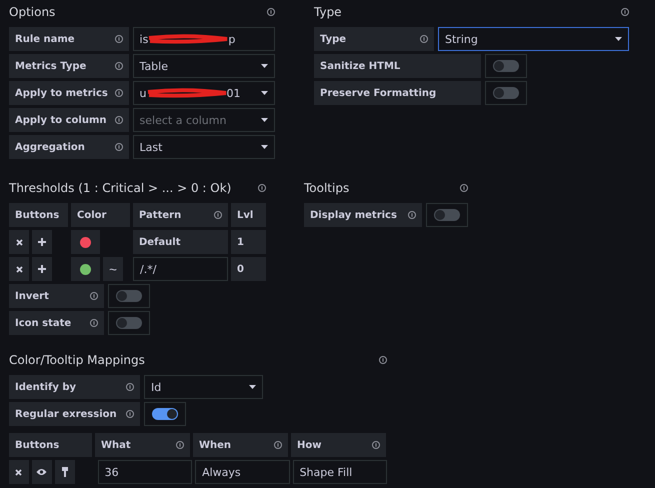 This screenshot has width=655, height=488. What do you see at coordinates (203, 39) in the screenshot?
I see `input-field: is p` at bounding box center [203, 39].